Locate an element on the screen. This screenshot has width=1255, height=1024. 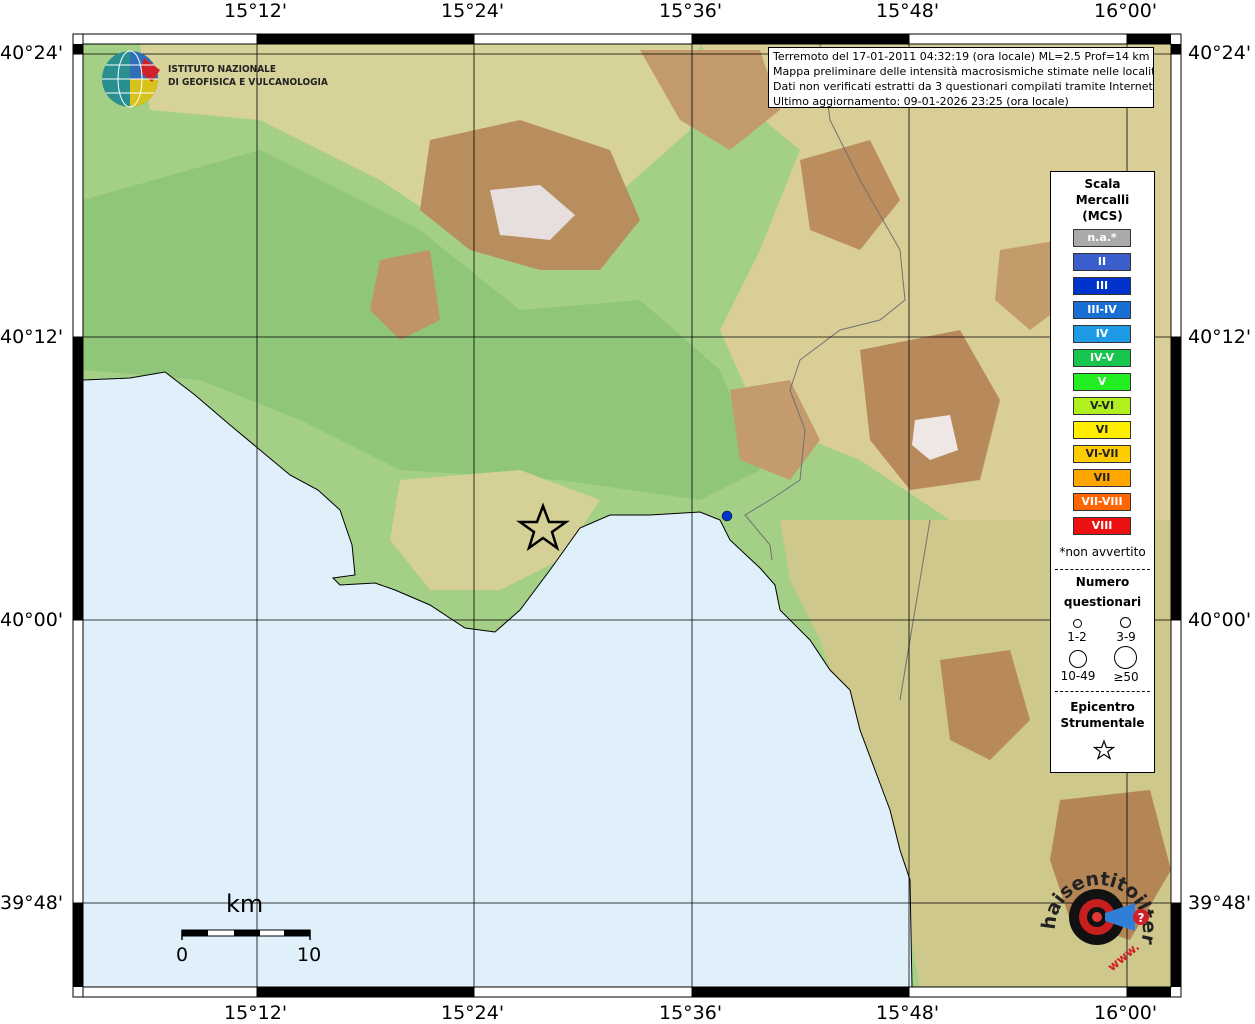
circle-xlarge-icon is located at coordinates (1125, 657).